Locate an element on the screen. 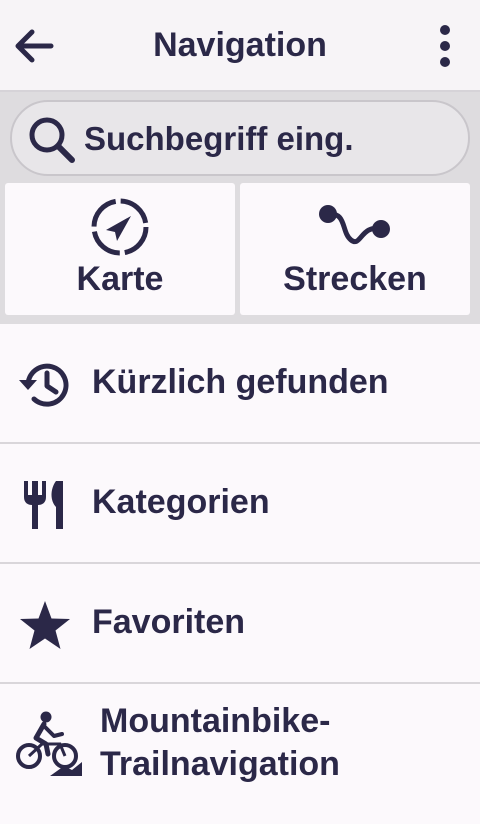 The image size is (480, 824). arrow-left-icon is located at coordinates (34, 46).